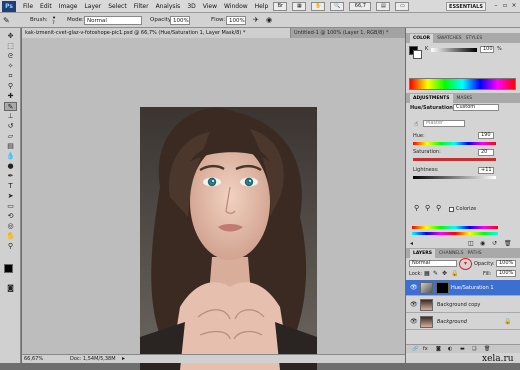 The height and width of the screenshot is (370, 520). What do you see at coordinates (471, 243) in the screenshot?
I see `clip-layer-icon: ◫` at bounding box center [471, 243].